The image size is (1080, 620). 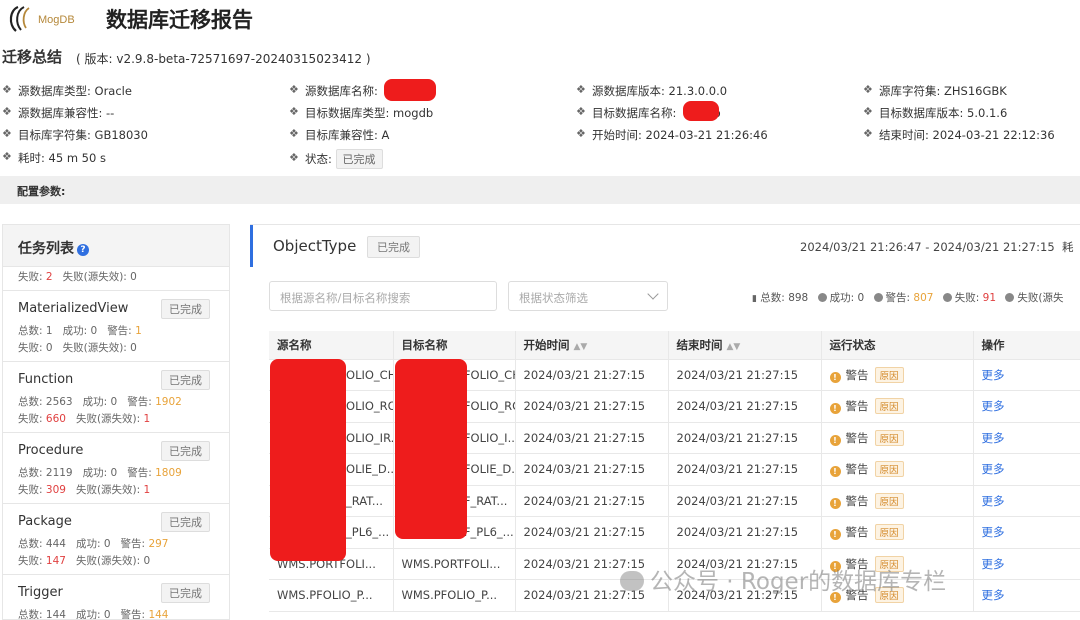 What do you see at coordinates (116, 246) in the screenshot?
I see `task-list-header: 任务列表?` at bounding box center [116, 246].